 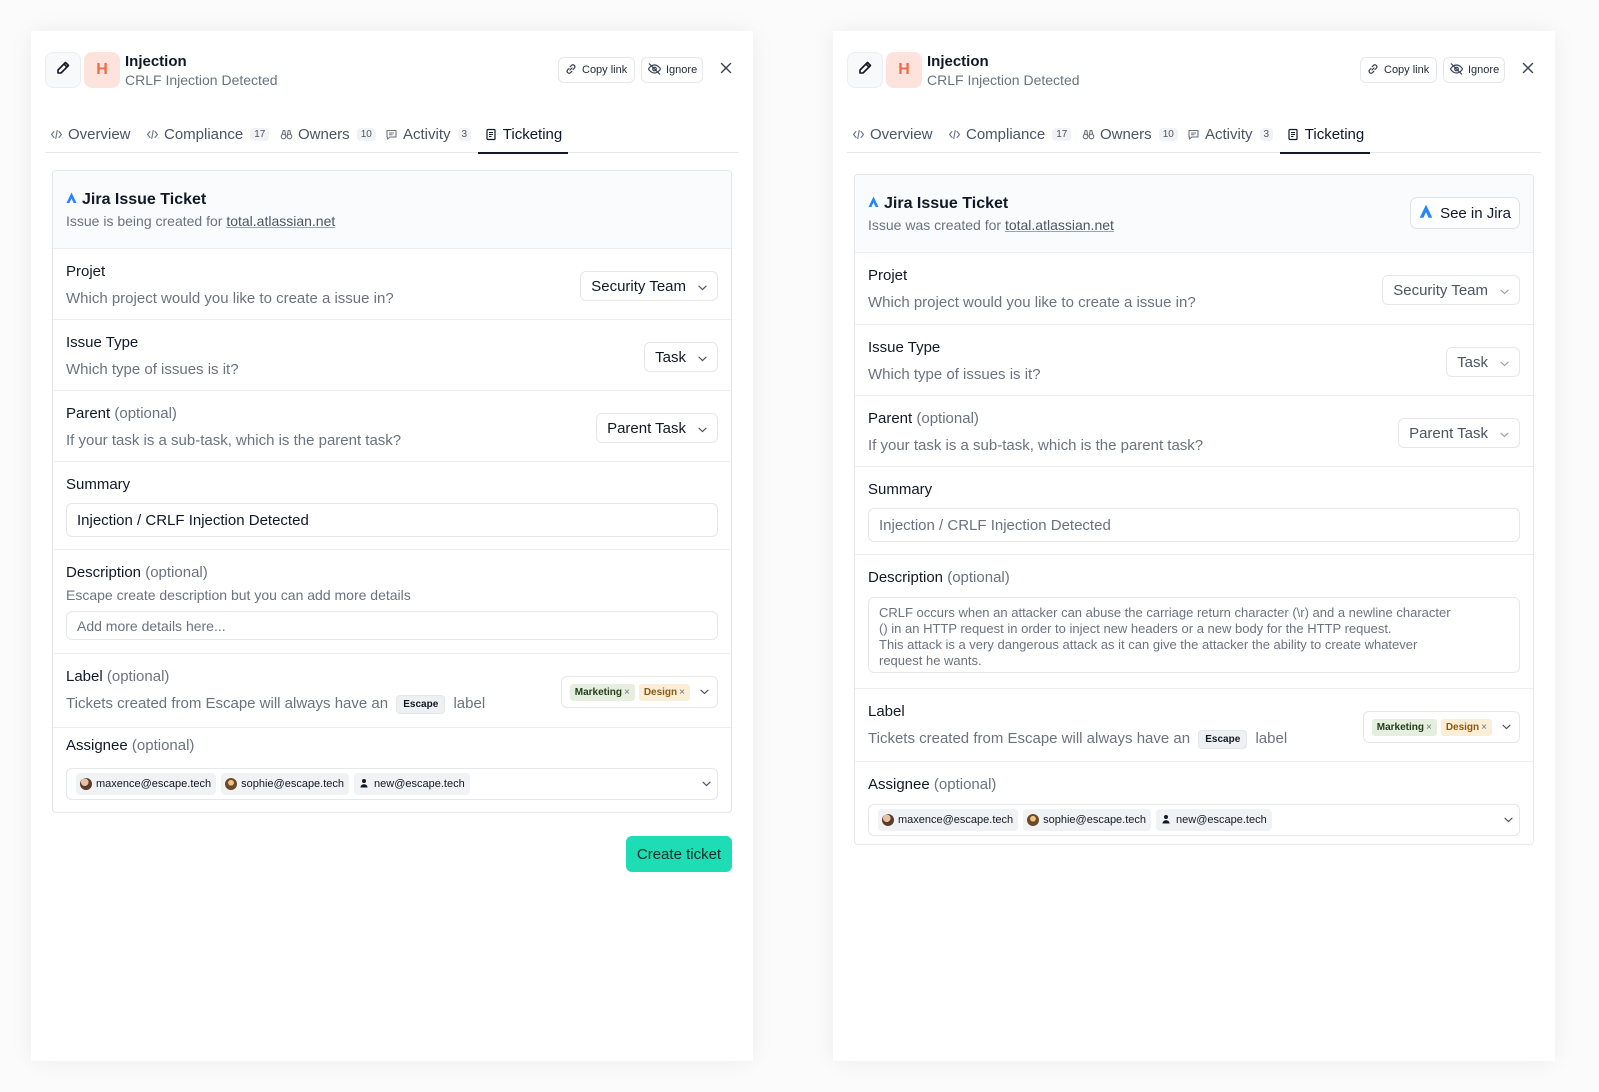 I want to click on project-select-value: Security Team, so click(x=1440, y=290).